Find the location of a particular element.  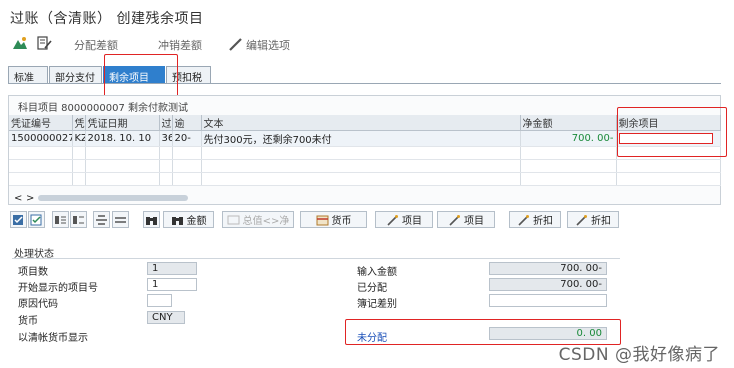

sort-descending-icon is located at coordinates (78, 219).